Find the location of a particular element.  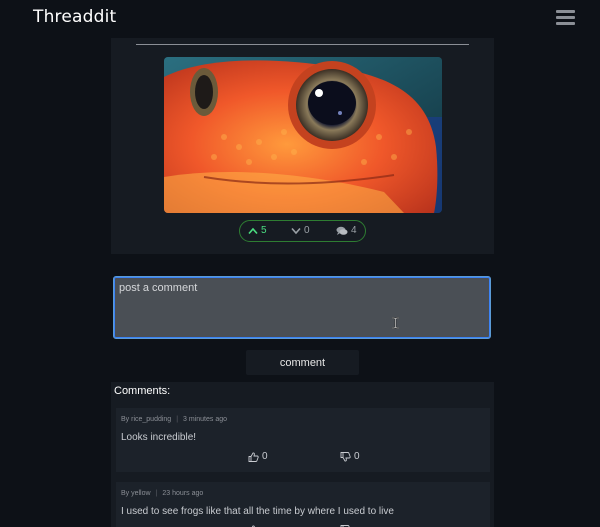

comment-meta: By yellow | 23 hours ago is located at coordinates (162, 493).